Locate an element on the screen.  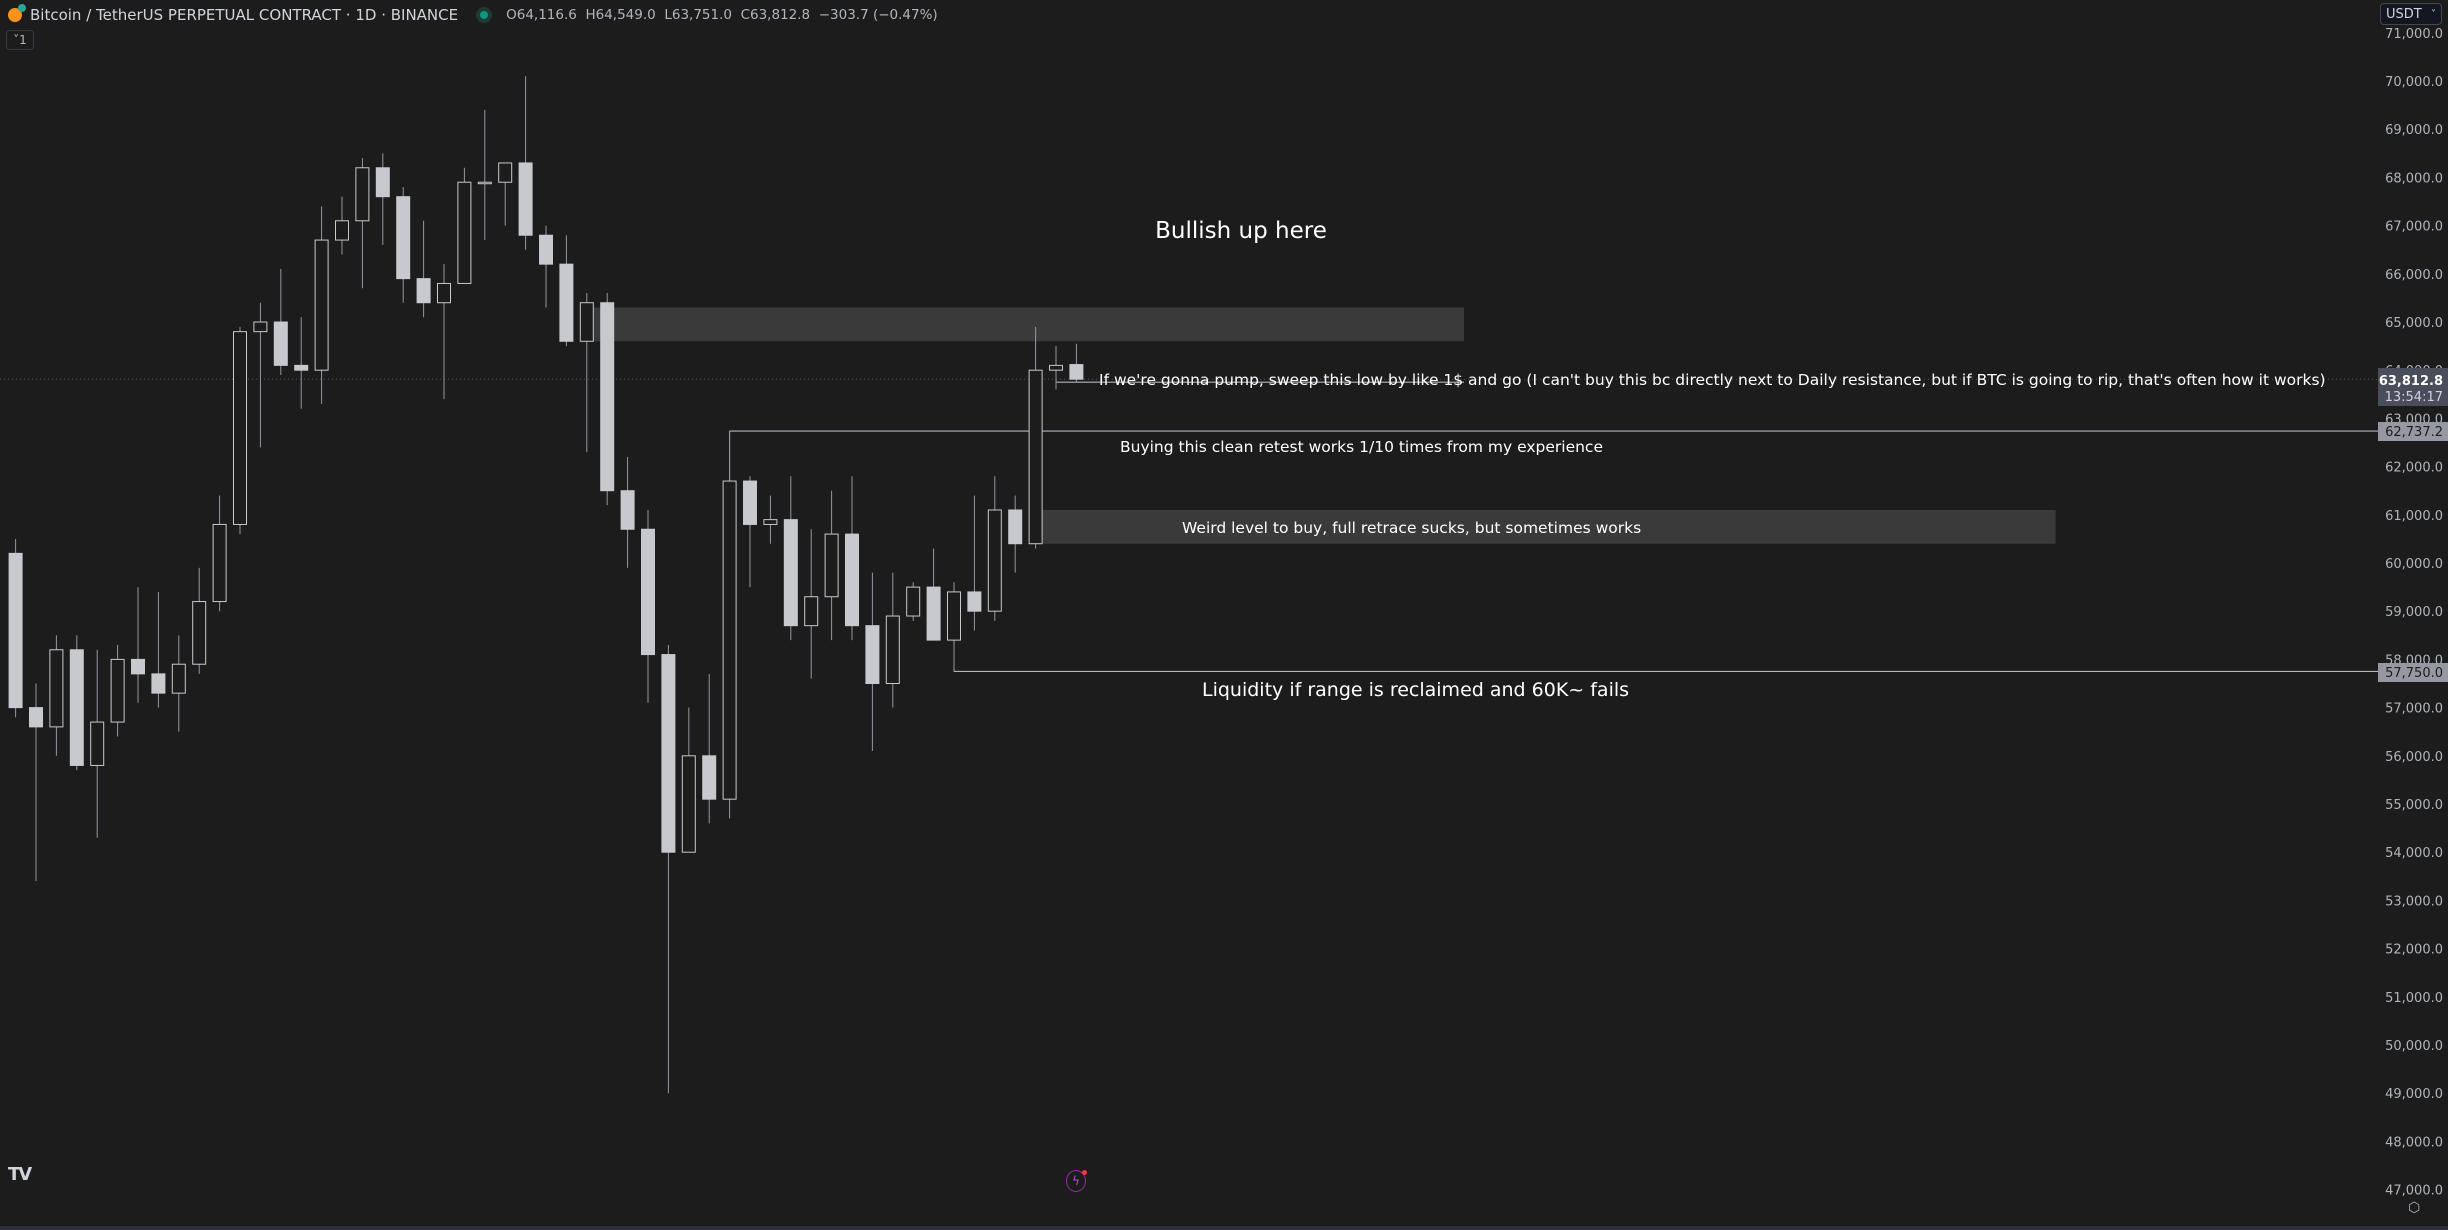
price-tick-label: 69,000.0 is located at coordinates (2414, 130).